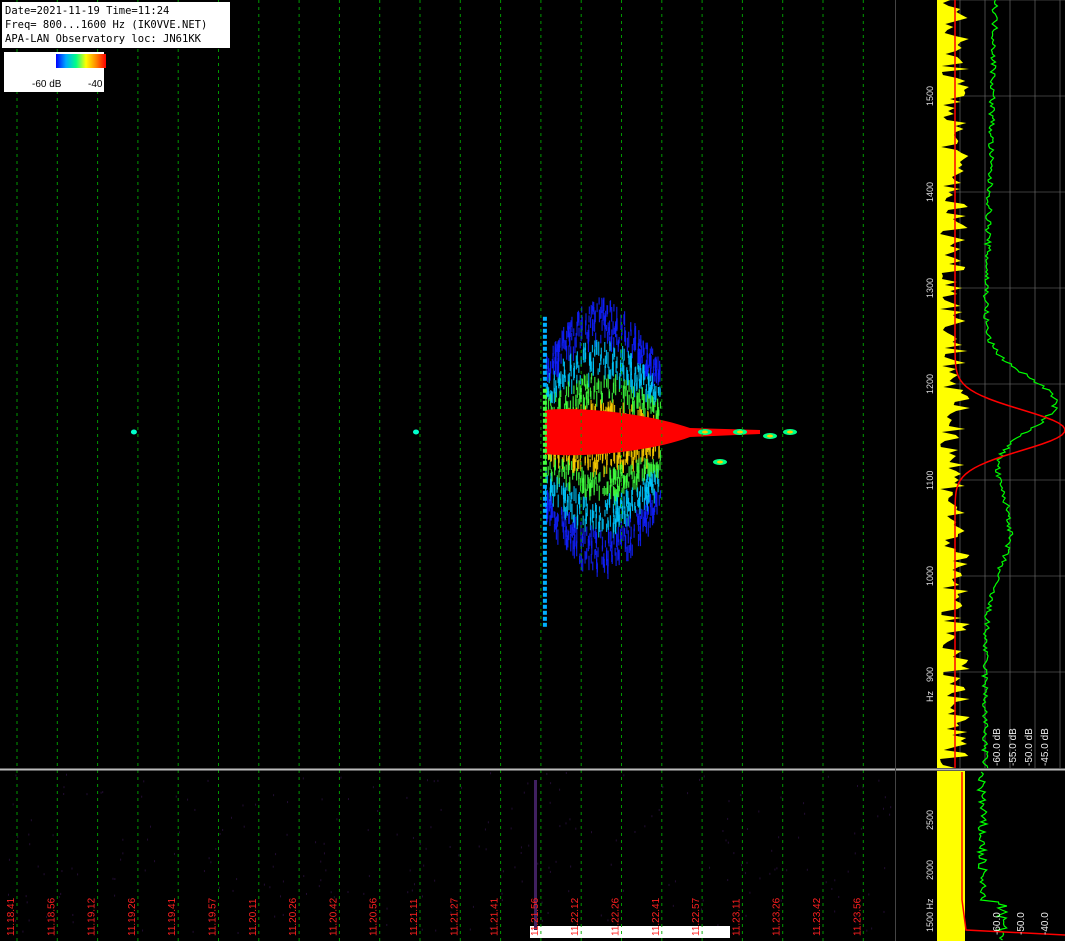 This screenshot has width=1065, height=941. What do you see at coordinates (1001, 384) in the screenshot?
I see `spectrum-panel-main: -60.0 dB -55.0 dB -50.0 dB -45.0 dB` at bounding box center [1001, 384].